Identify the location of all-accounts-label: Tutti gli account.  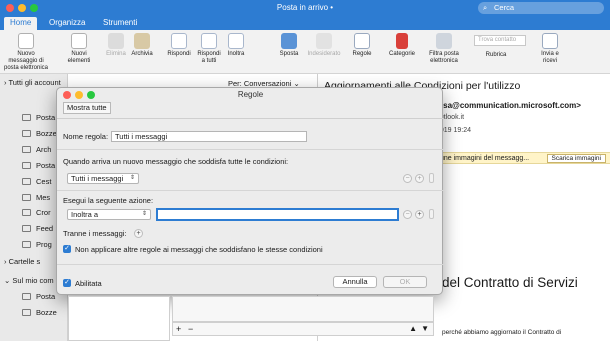
(34, 82).